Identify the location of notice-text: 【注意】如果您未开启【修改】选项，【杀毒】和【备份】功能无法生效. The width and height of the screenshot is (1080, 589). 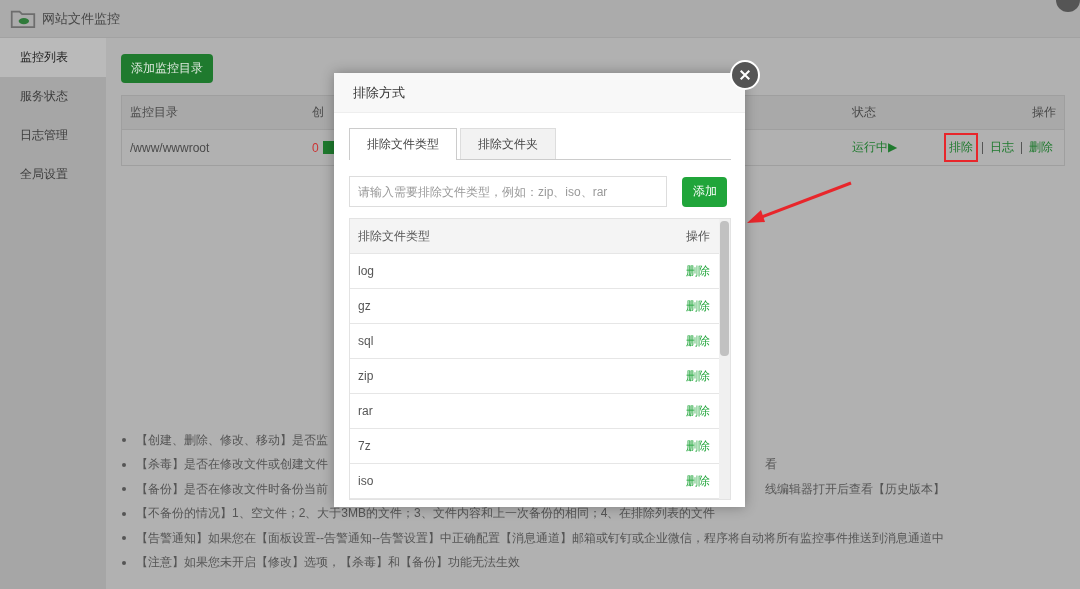
(328, 563).